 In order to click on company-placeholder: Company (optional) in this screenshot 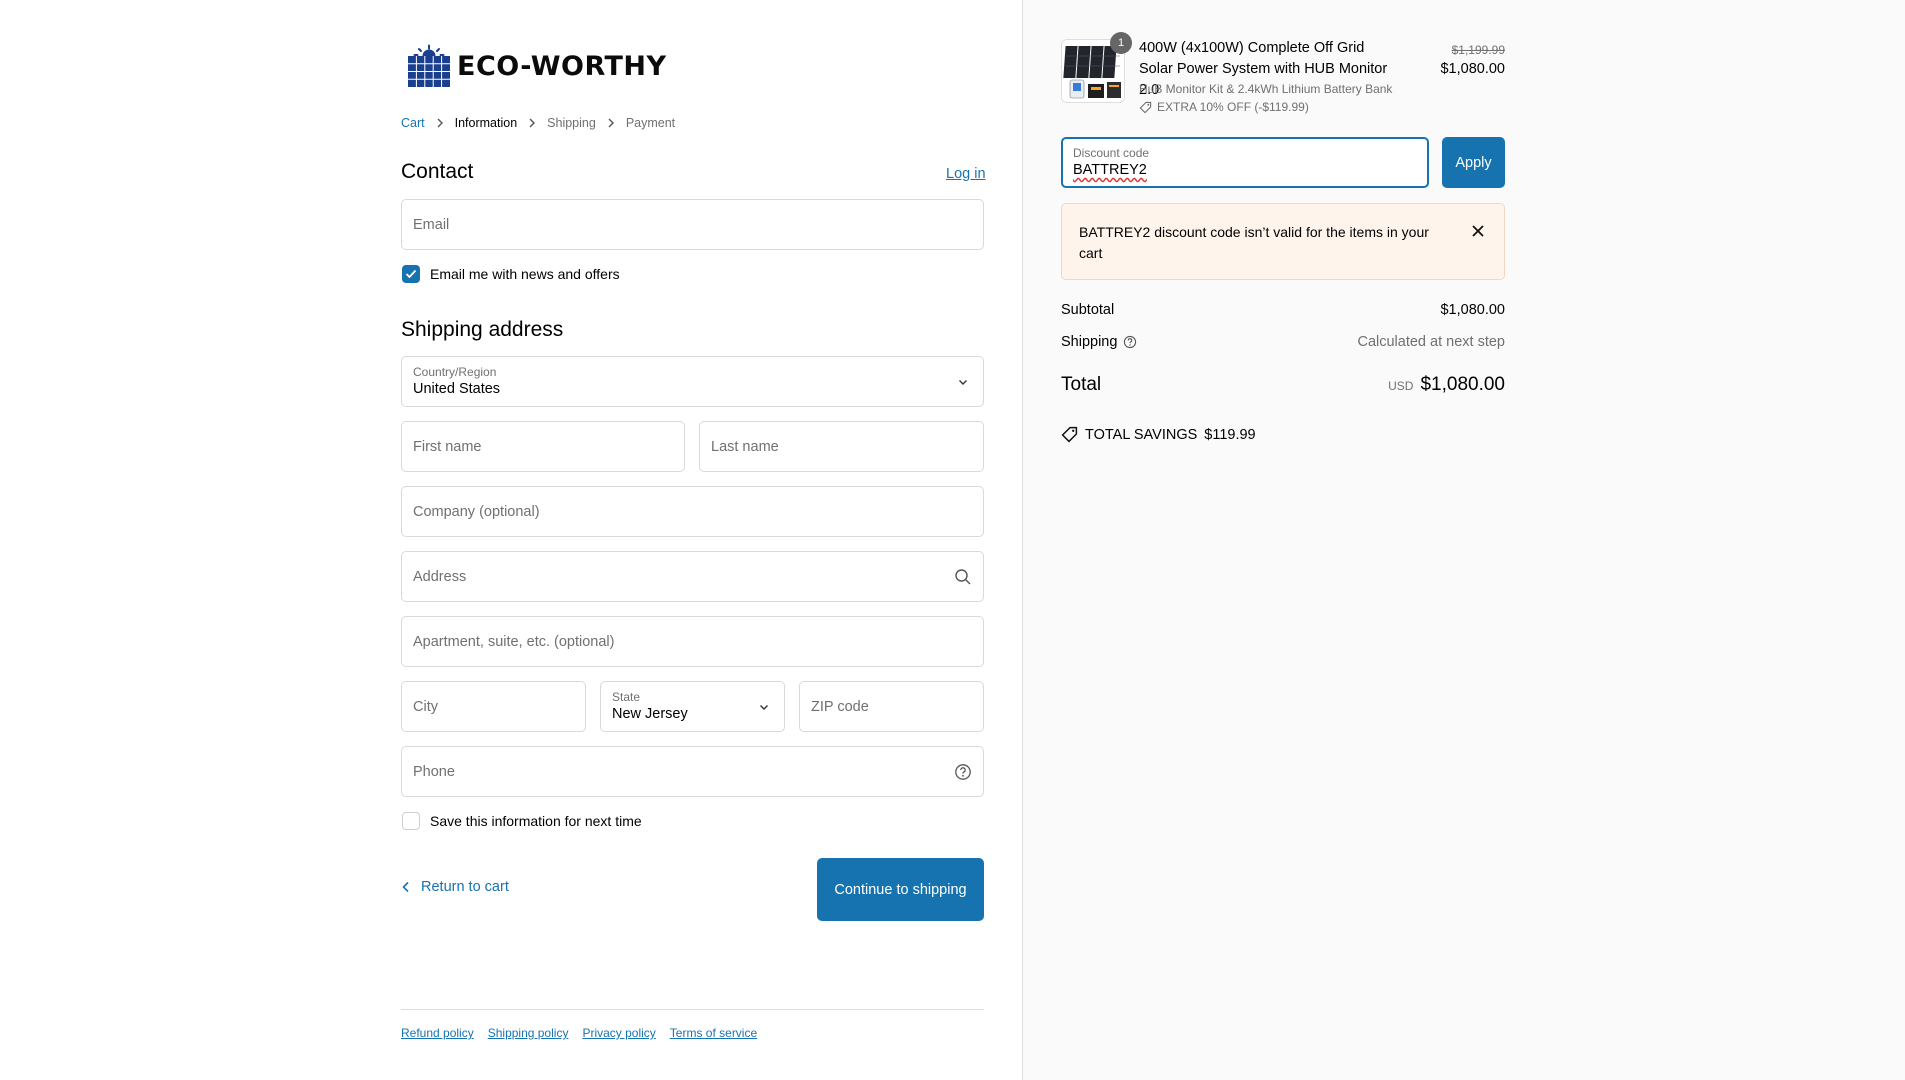, I will do `click(476, 512)`.